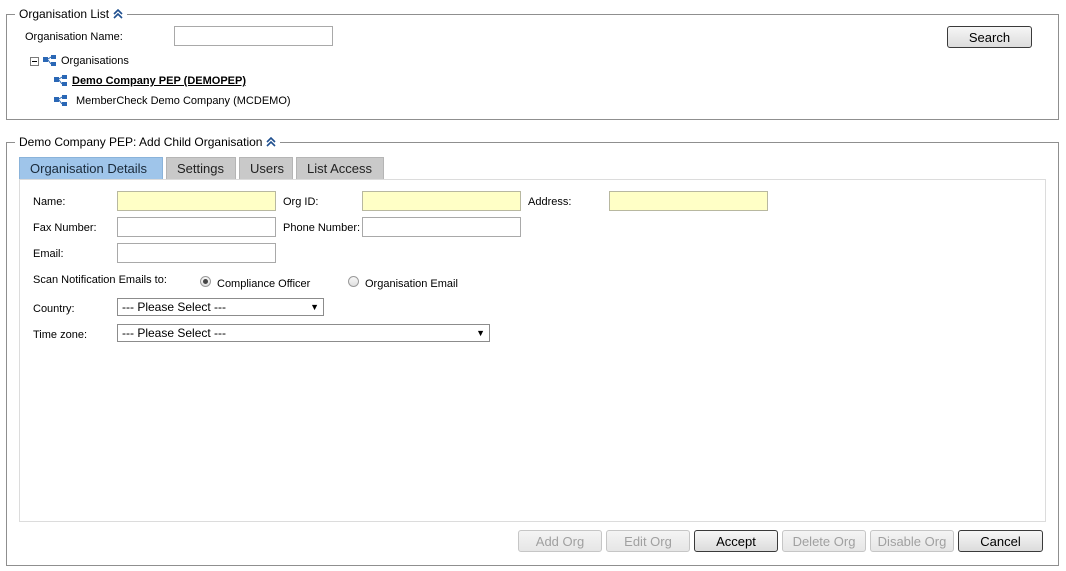 This screenshot has height=571, width=1066. I want to click on add-child-organisation-title: Demo Company PEP: Add Child Organisation, so click(141, 142).